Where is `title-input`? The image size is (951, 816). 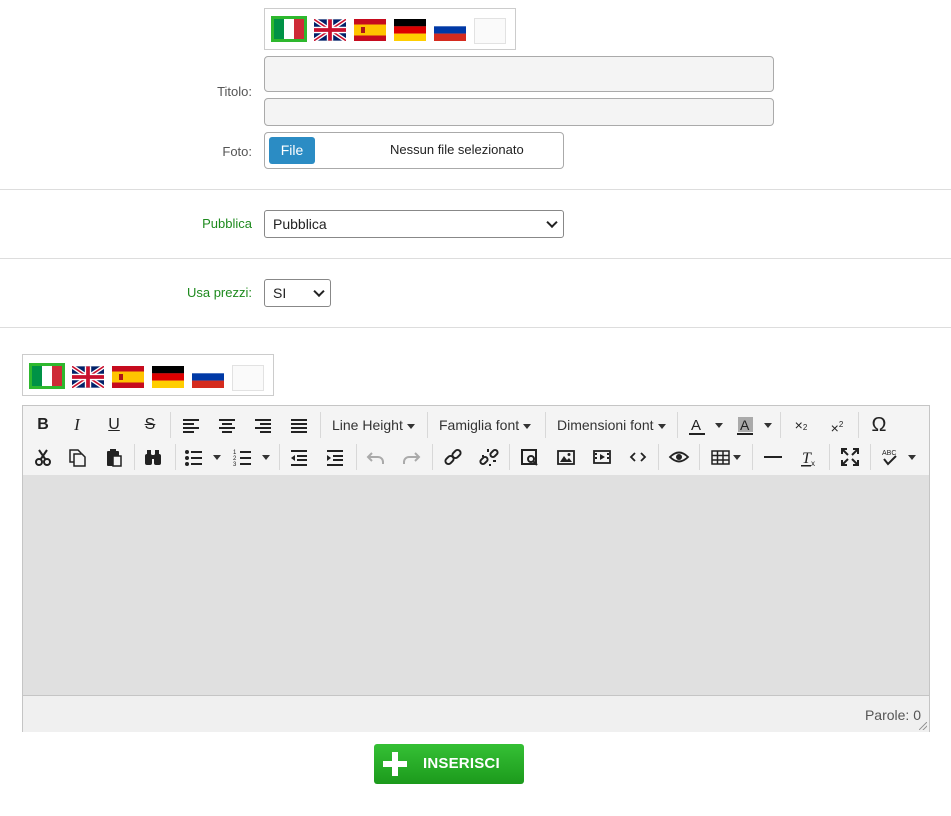 title-input is located at coordinates (519, 74).